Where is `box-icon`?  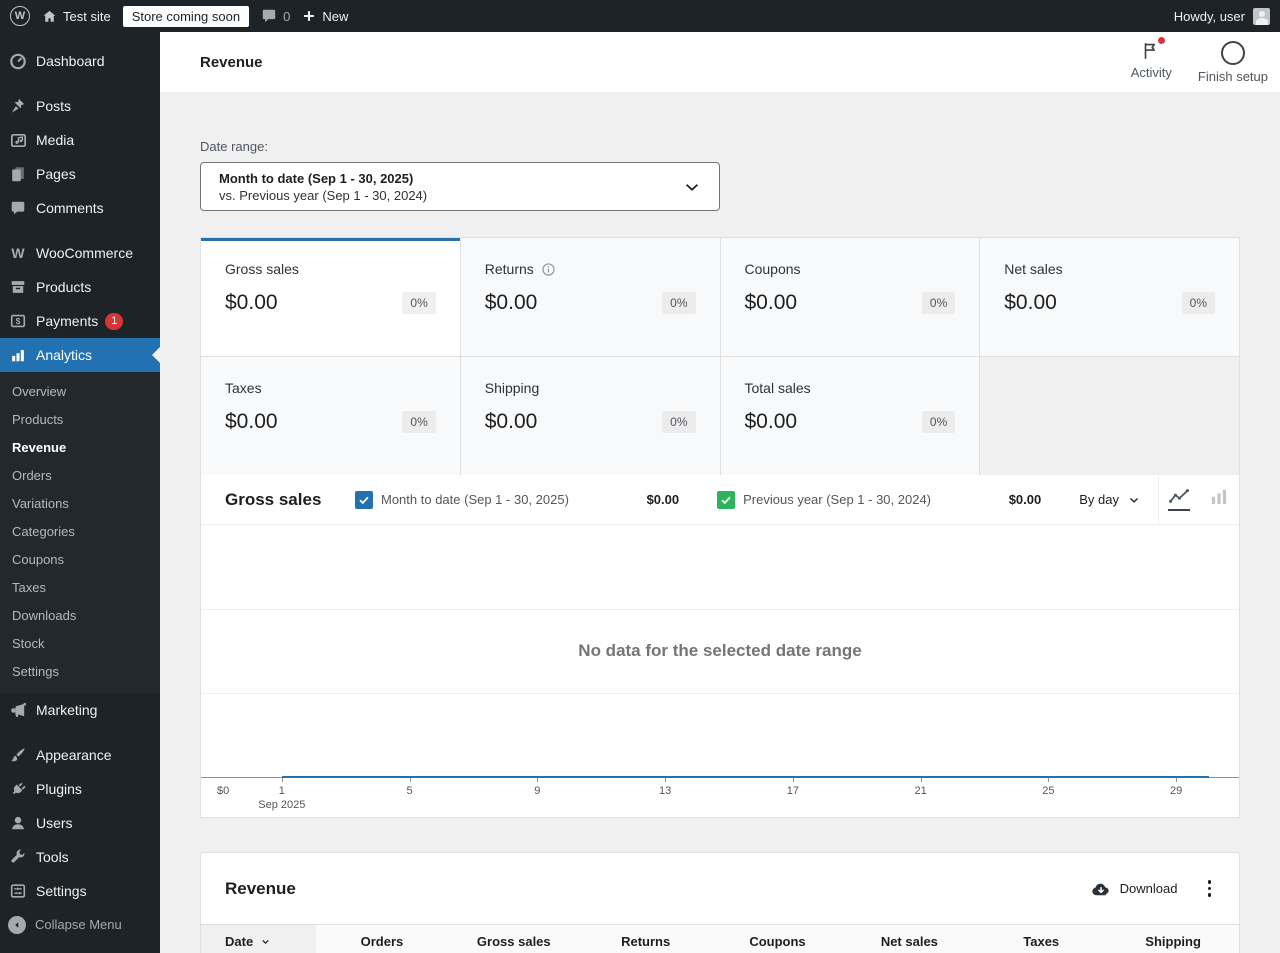 box-icon is located at coordinates (18, 287).